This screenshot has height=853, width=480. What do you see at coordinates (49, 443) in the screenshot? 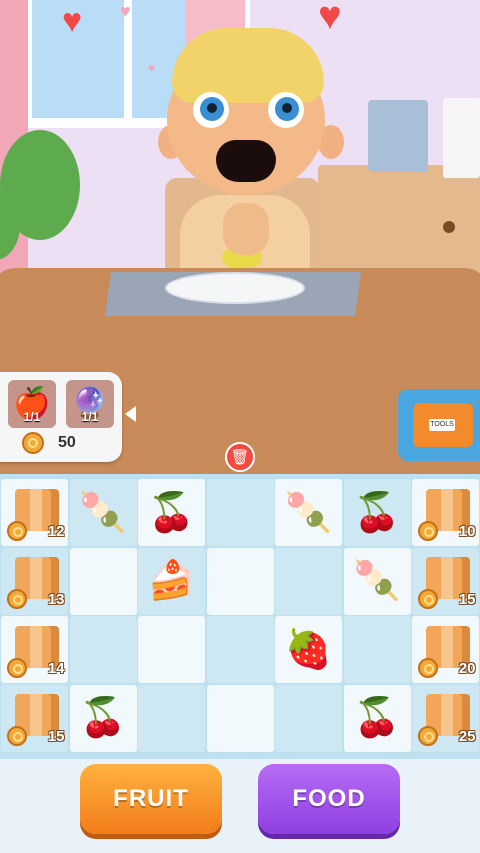
I see `coin-balance: 50` at bounding box center [49, 443].